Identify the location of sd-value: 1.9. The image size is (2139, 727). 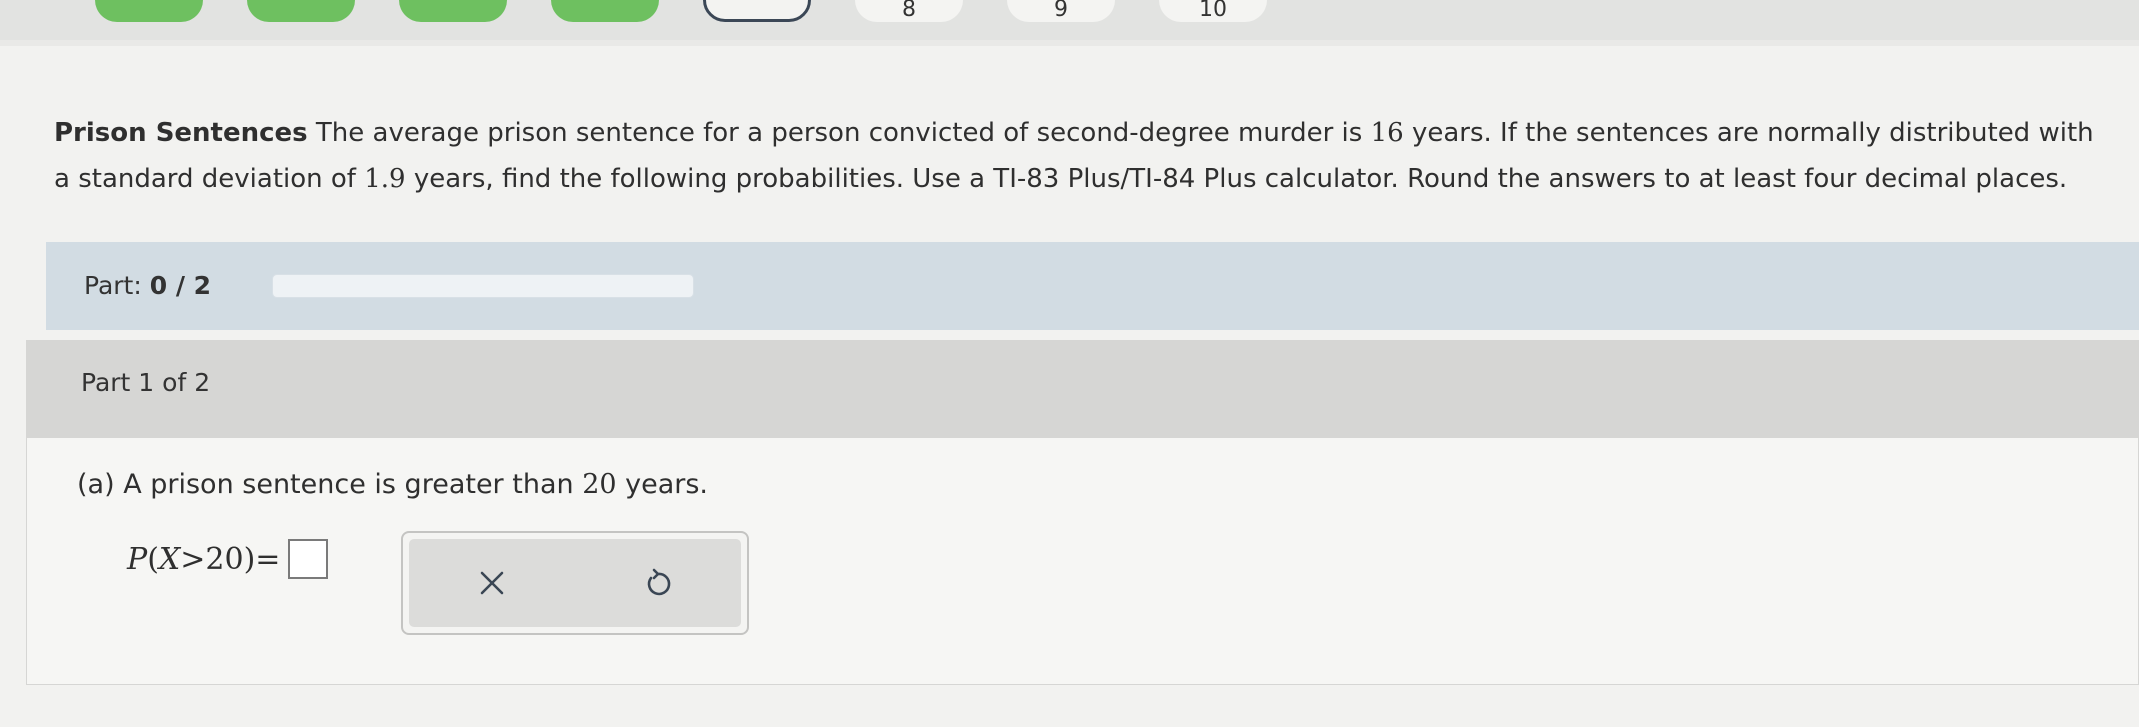
(385, 179).